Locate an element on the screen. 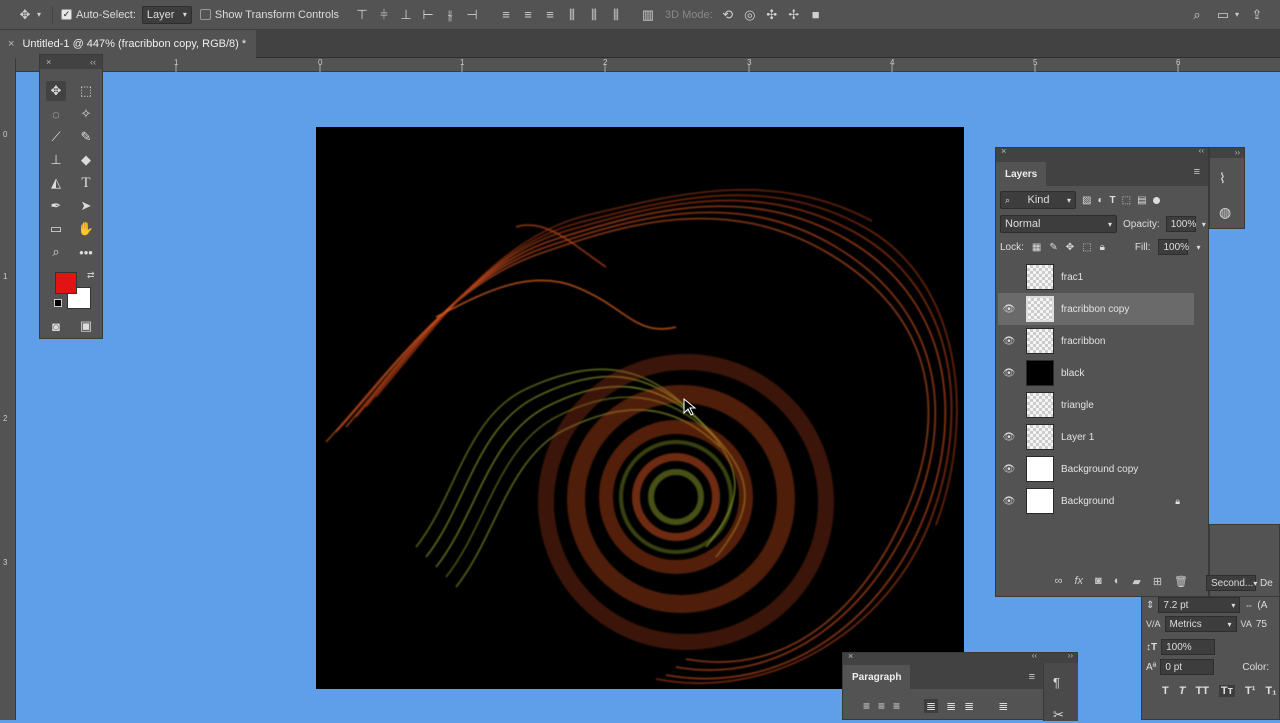 This screenshot has height=723, width=1280. filter-kind-dropdown: ⌕ Kind ▾ is located at coordinates (1038, 200).